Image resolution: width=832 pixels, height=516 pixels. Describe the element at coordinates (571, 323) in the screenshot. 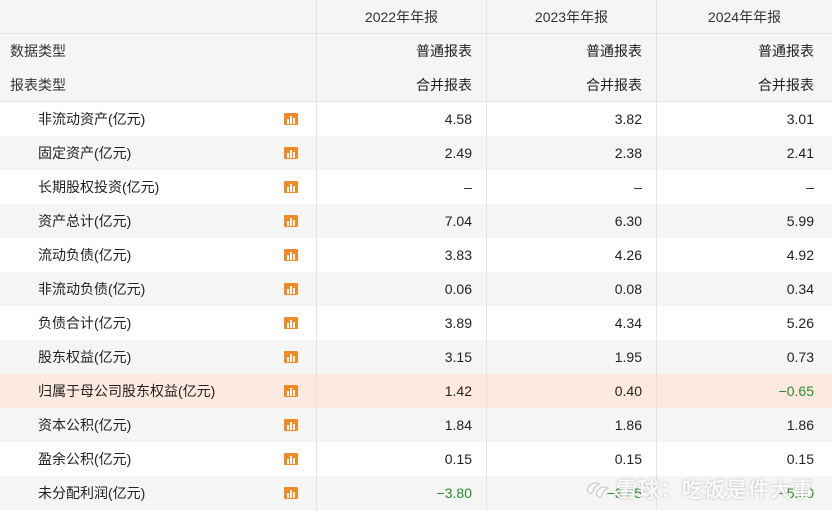

I see `cell-2023: 4.34` at that location.